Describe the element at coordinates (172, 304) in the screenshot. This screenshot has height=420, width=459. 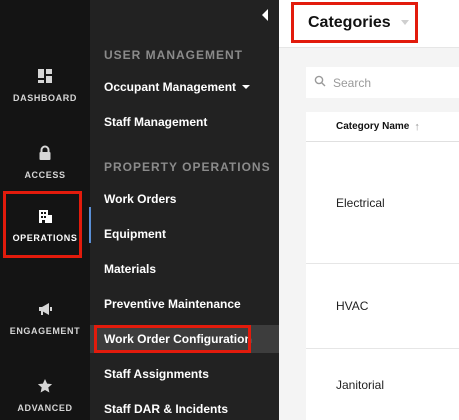
I see `nav-label-preventive-maintenance: Preventive Maintenance` at that location.